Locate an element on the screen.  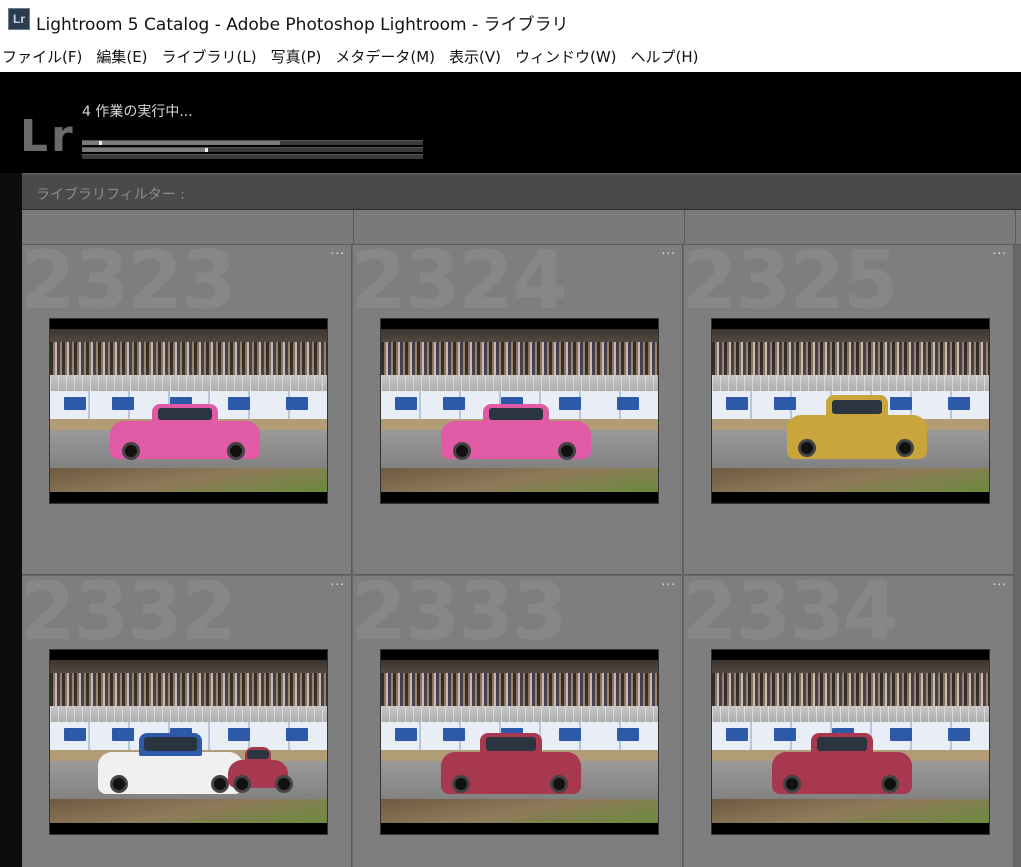
menu-photo: 写真(P) is located at coordinates (296, 56).